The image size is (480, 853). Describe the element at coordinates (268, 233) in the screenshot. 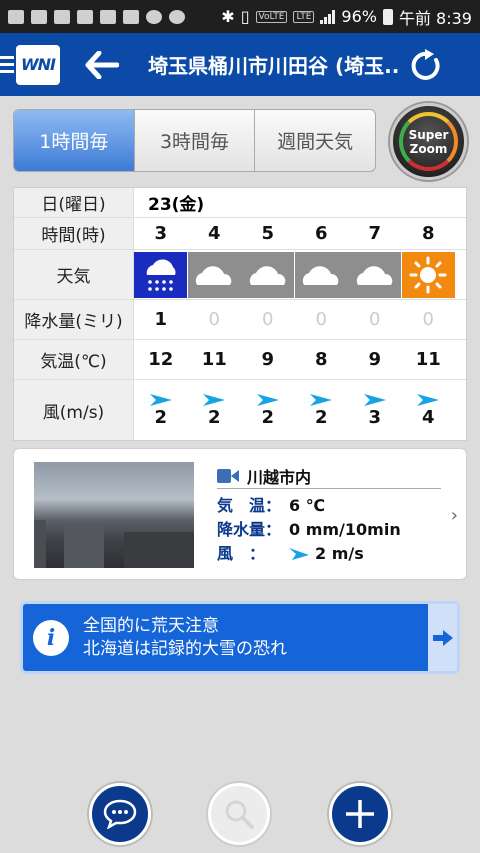

I see `hour-cell: 5` at that location.